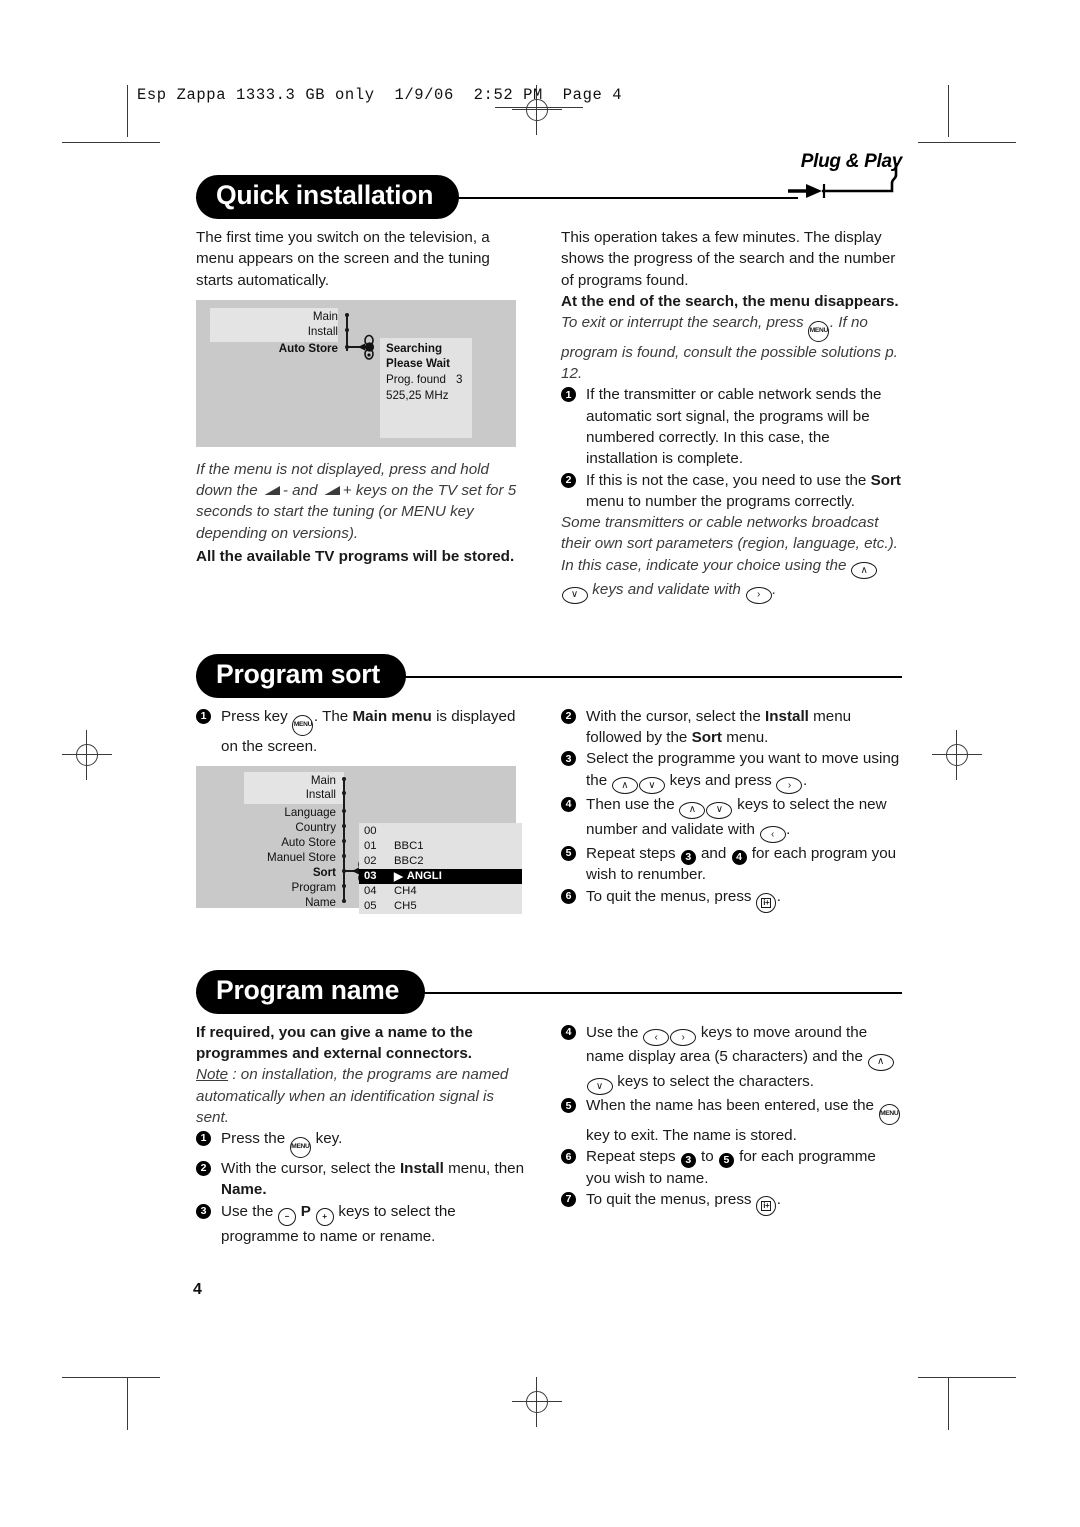 This screenshot has width=1080, height=1527. I want to click on step-text-bold: Main menu, so click(392, 716).